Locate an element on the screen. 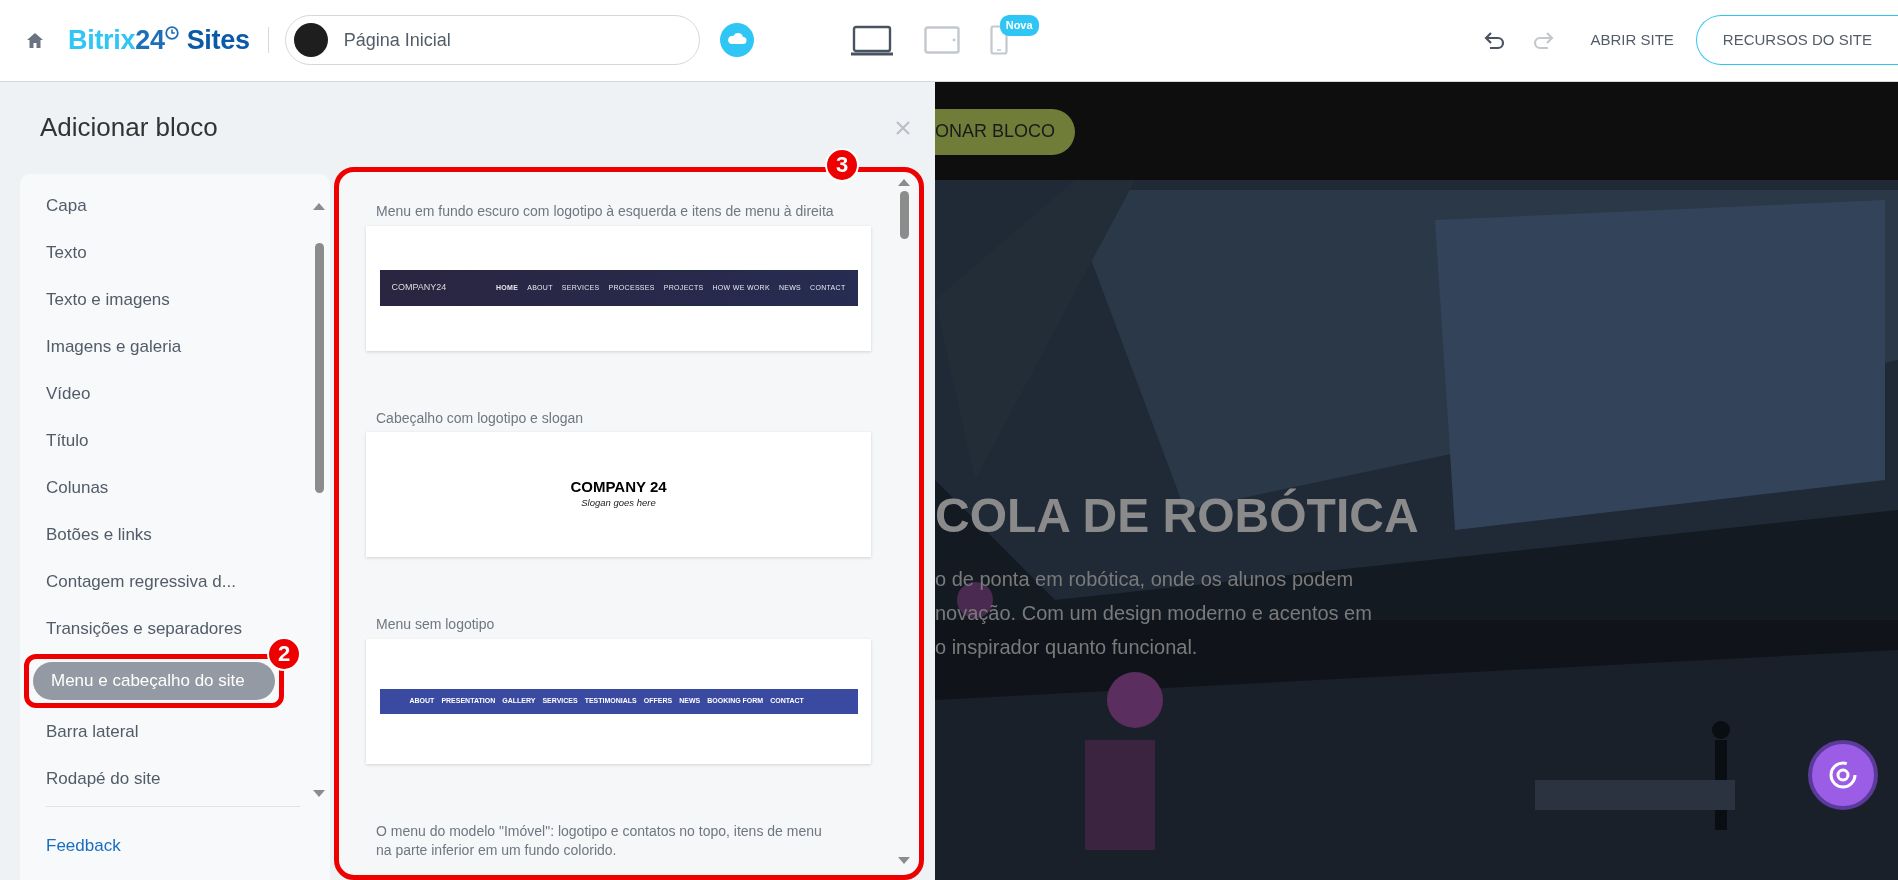 The image size is (1898, 880). undo-icon is located at coordinates (1494, 40).